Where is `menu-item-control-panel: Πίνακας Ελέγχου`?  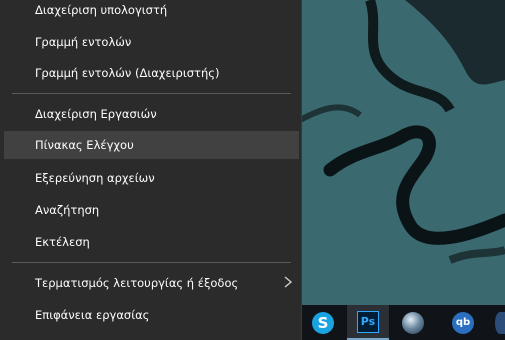 menu-item-control-panel: Πίνακας Ελέγχου is located at coordinates (151, 145).